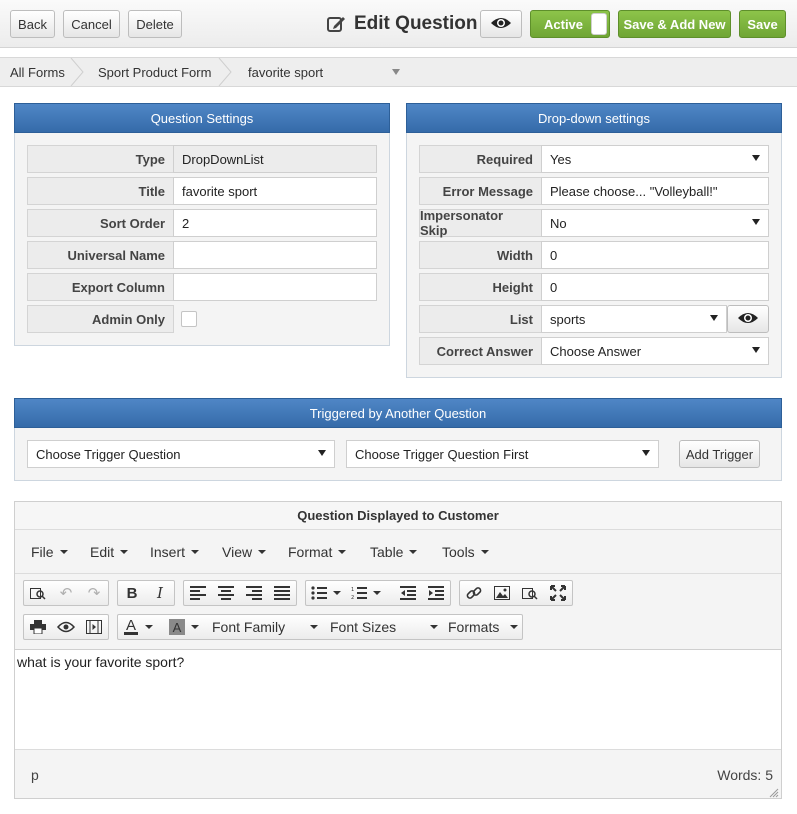 The image size is (797, 814). Describe the element at coordinates (674, 24) in the screenshot. I see `save-add-new-button: Save & Add New` at that location.